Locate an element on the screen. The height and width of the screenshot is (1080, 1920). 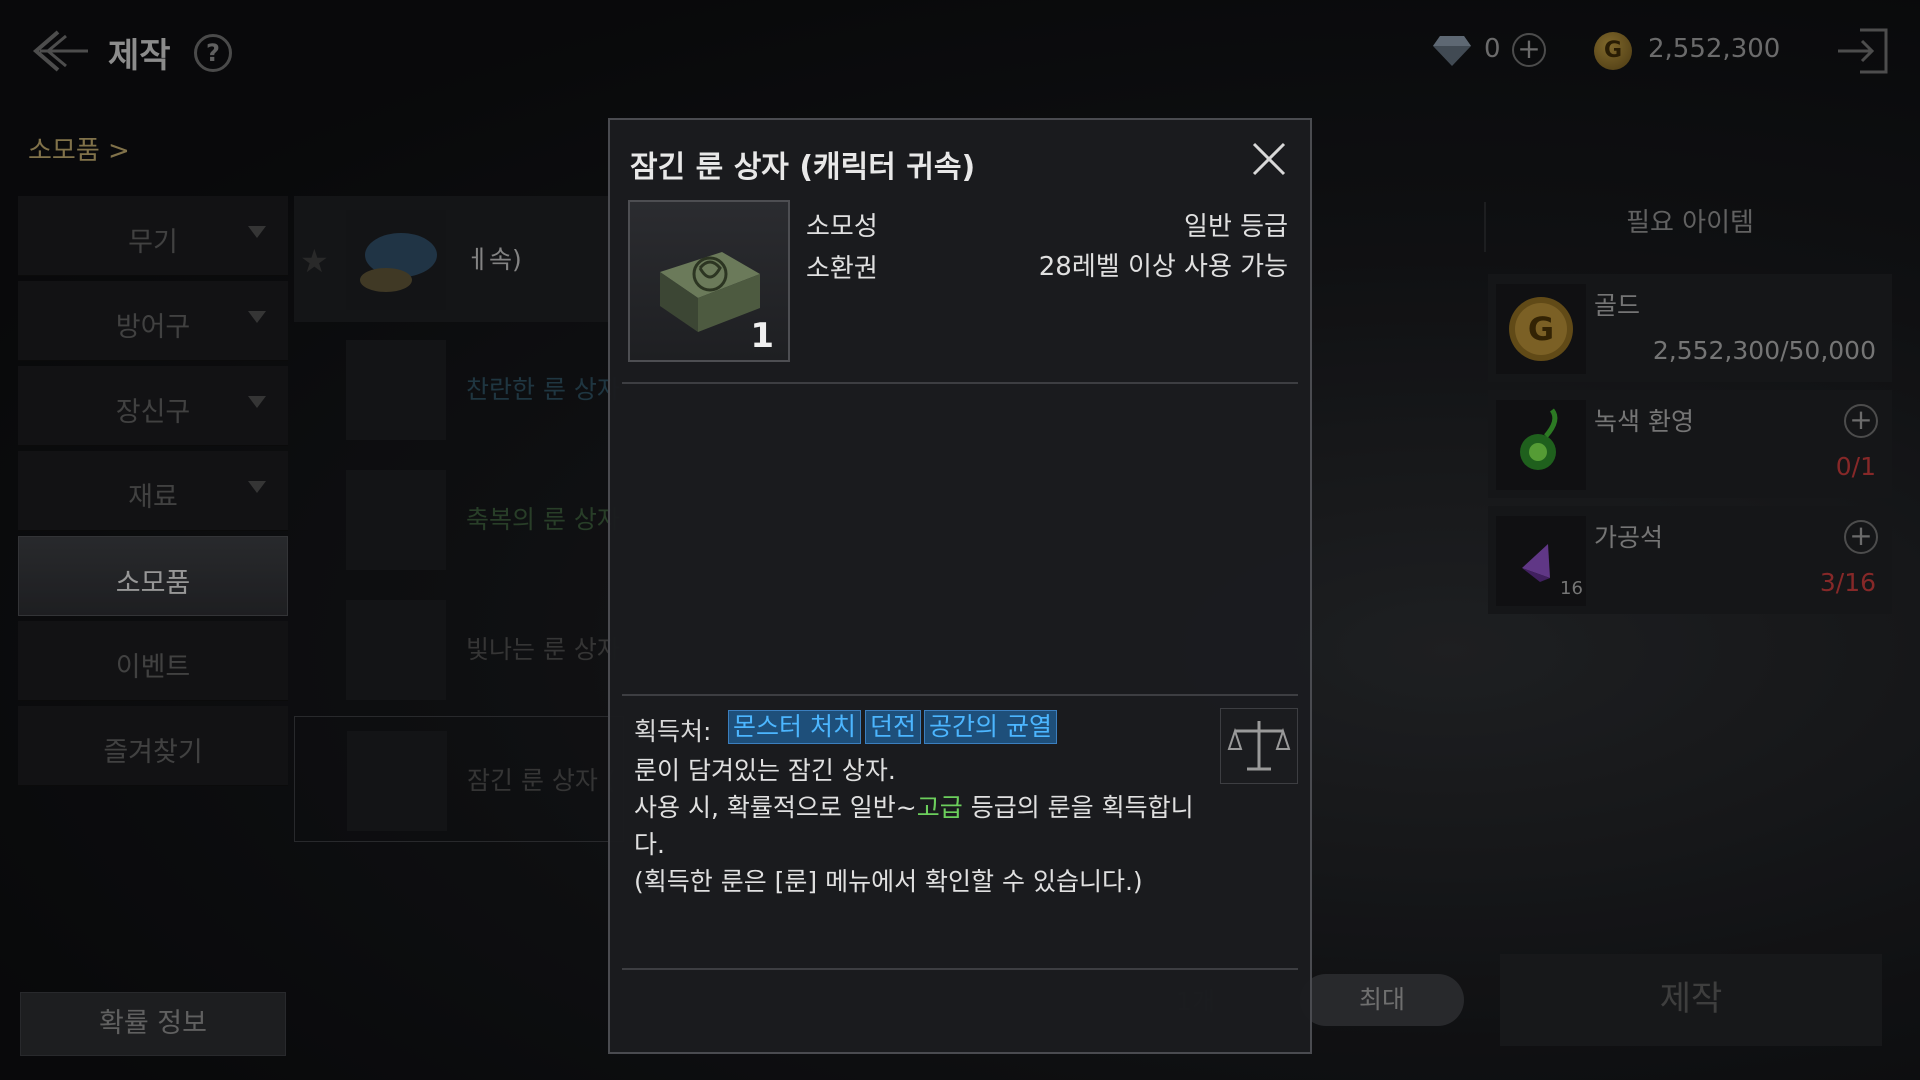
item-subtype: 소환권 is located at coordinates (842, 269).